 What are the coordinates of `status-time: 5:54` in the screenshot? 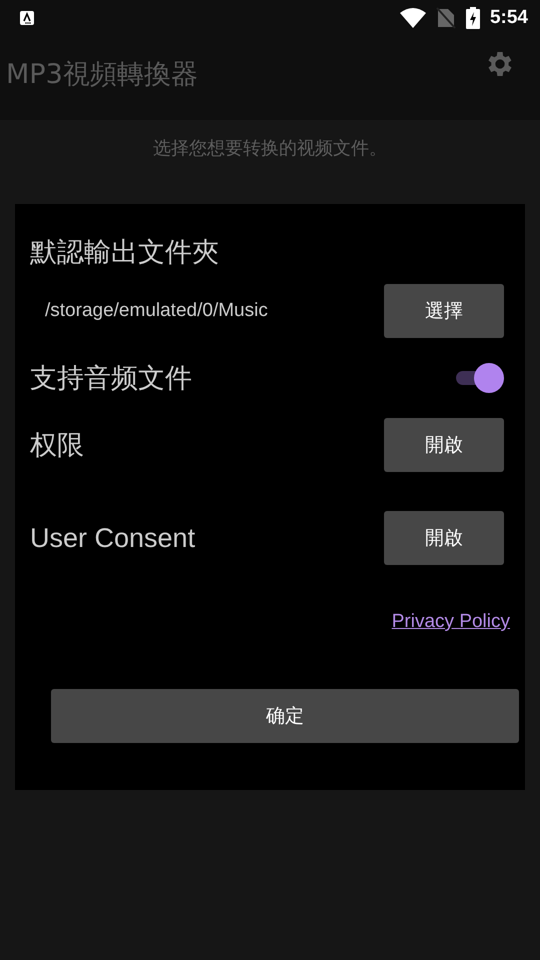 It's located at (509, 18).